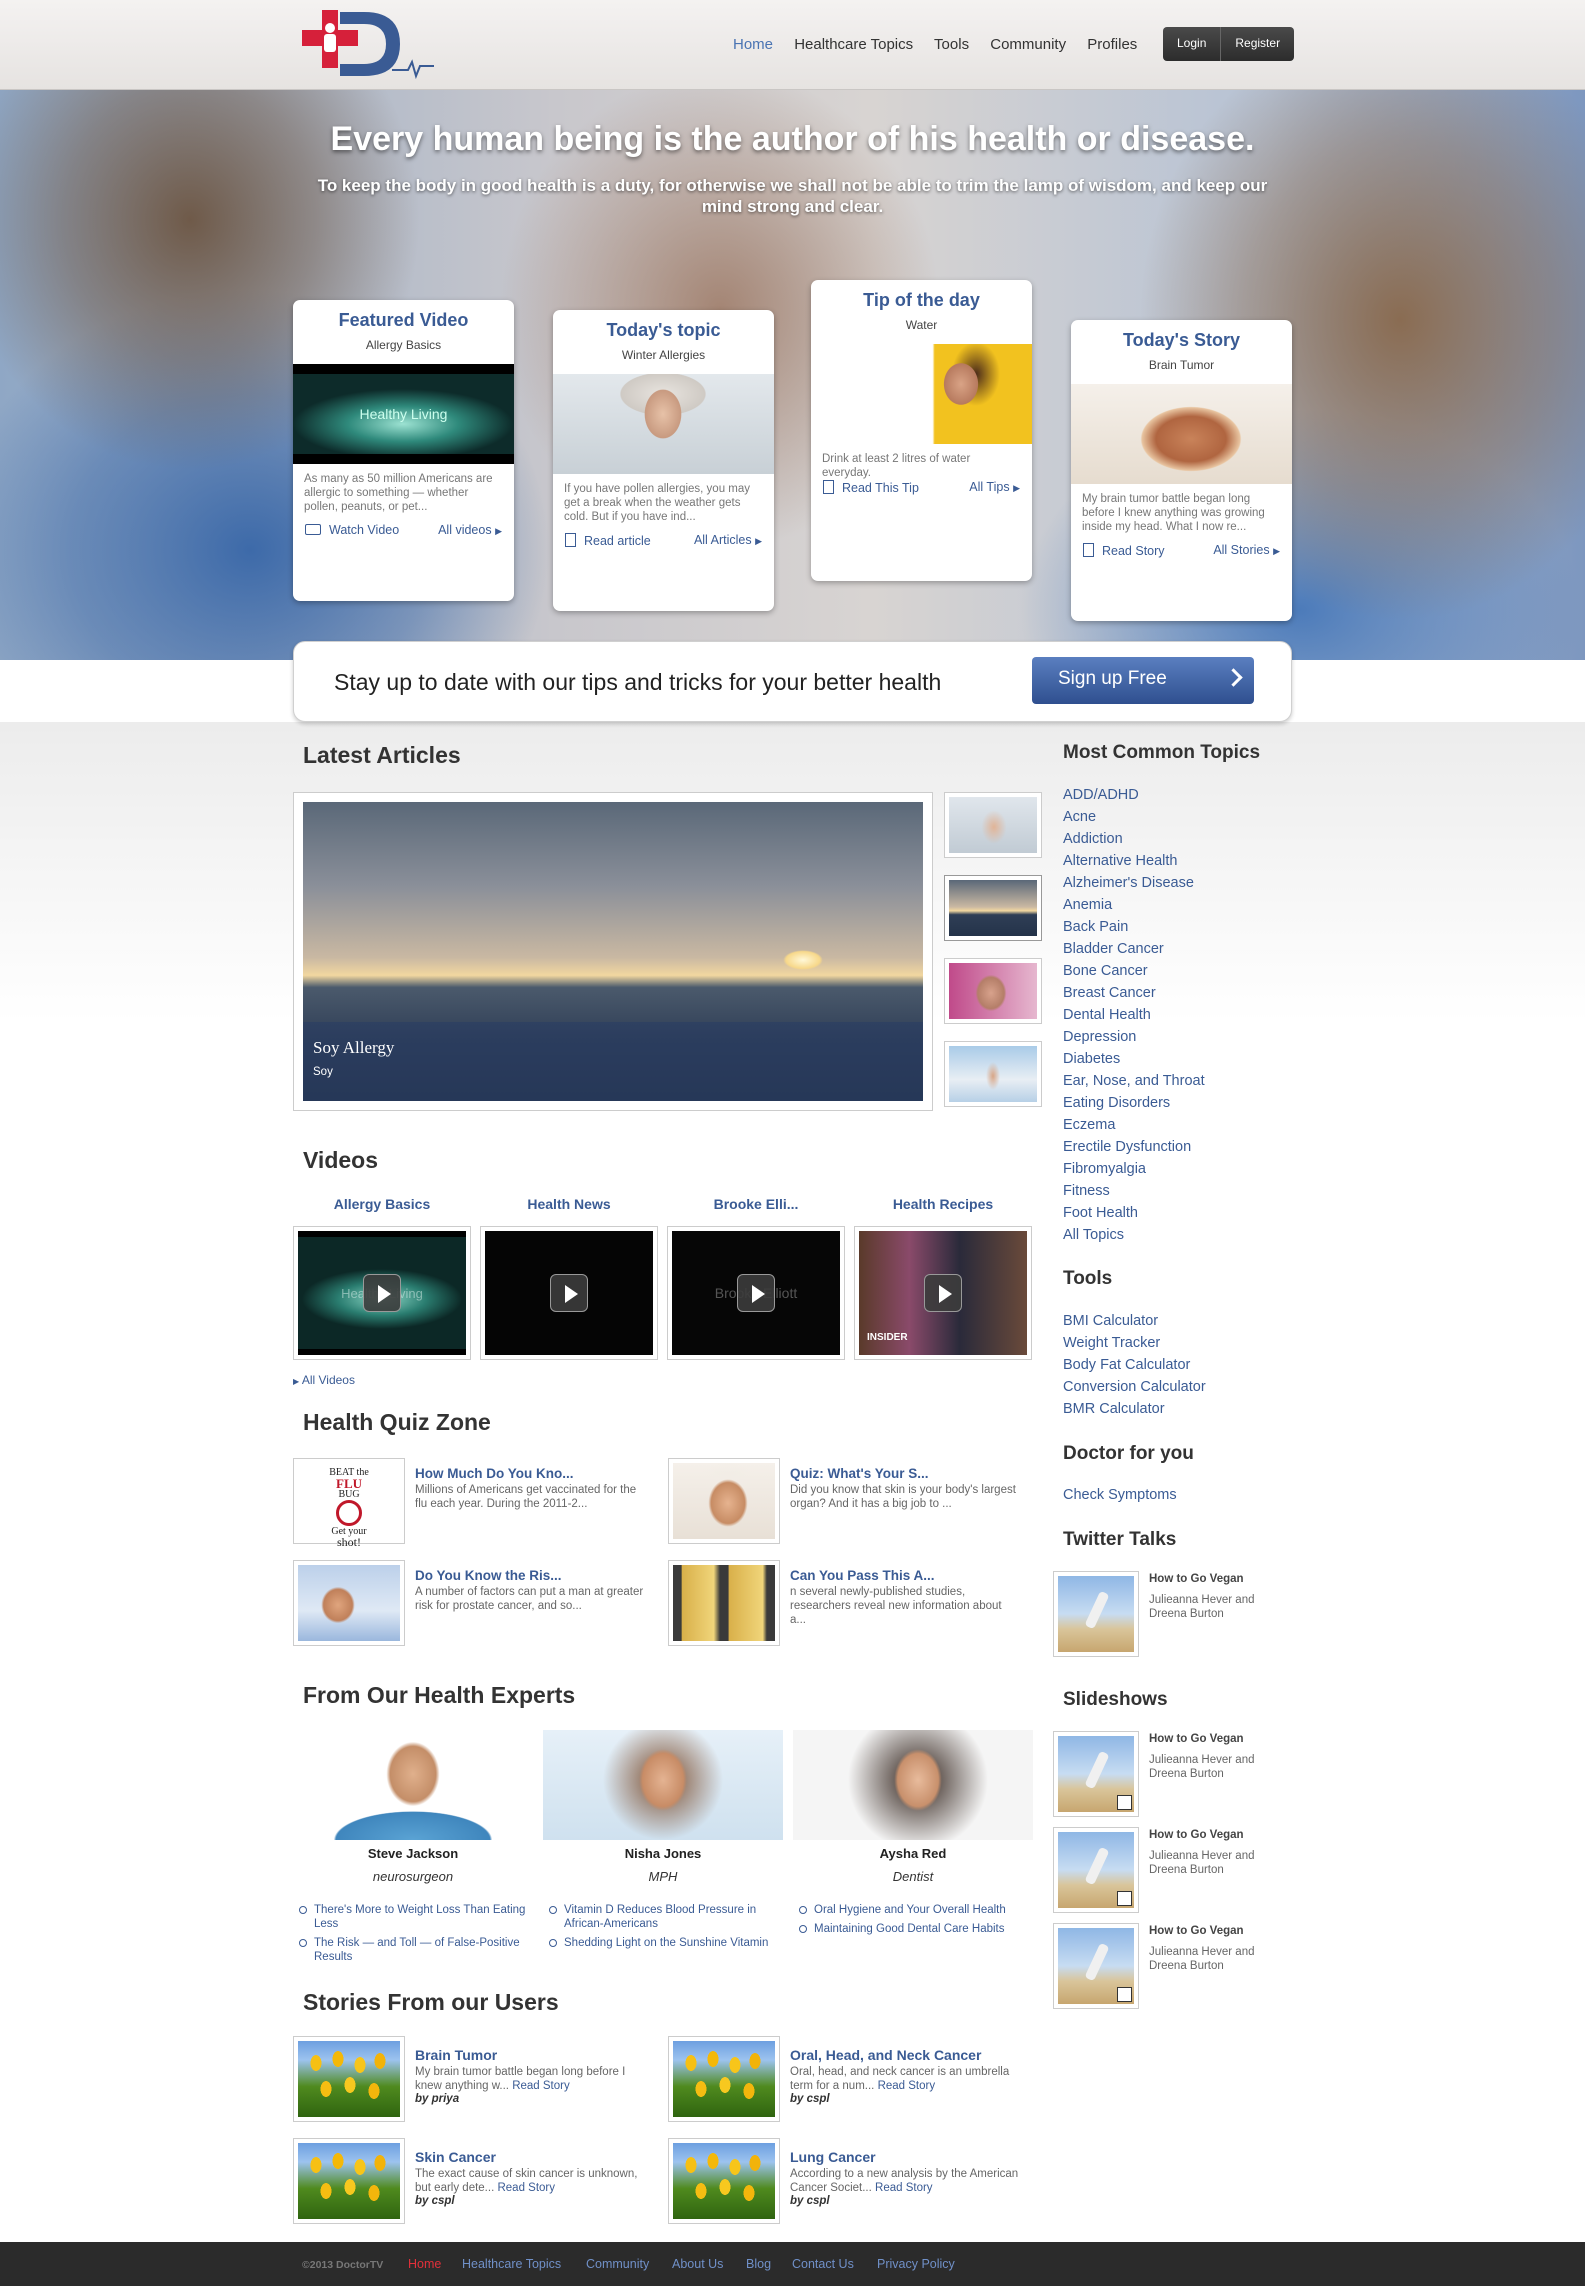 Image resolution: width=1585 pixels, height=2286 pixels. Describe the element at coordinates (382, 1204) in the screenshot. I see `video-title-1: Allergy Basics` at that location.